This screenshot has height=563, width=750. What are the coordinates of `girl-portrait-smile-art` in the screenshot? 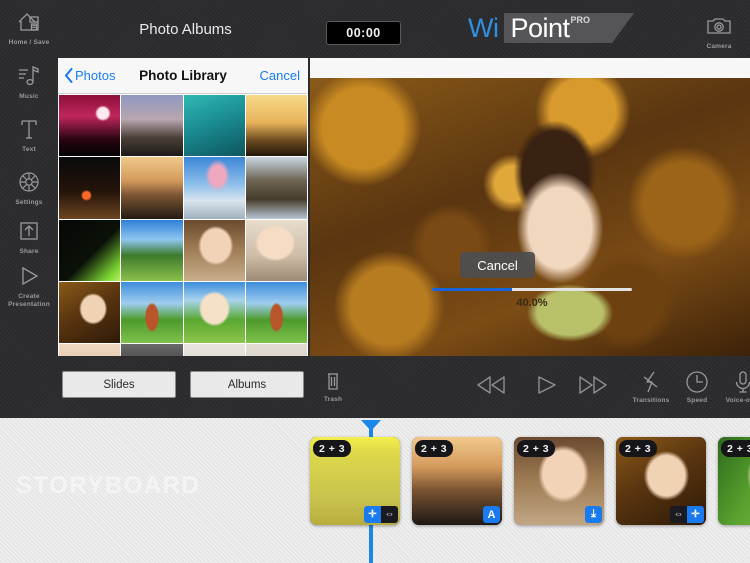 It's located at (214, 250).